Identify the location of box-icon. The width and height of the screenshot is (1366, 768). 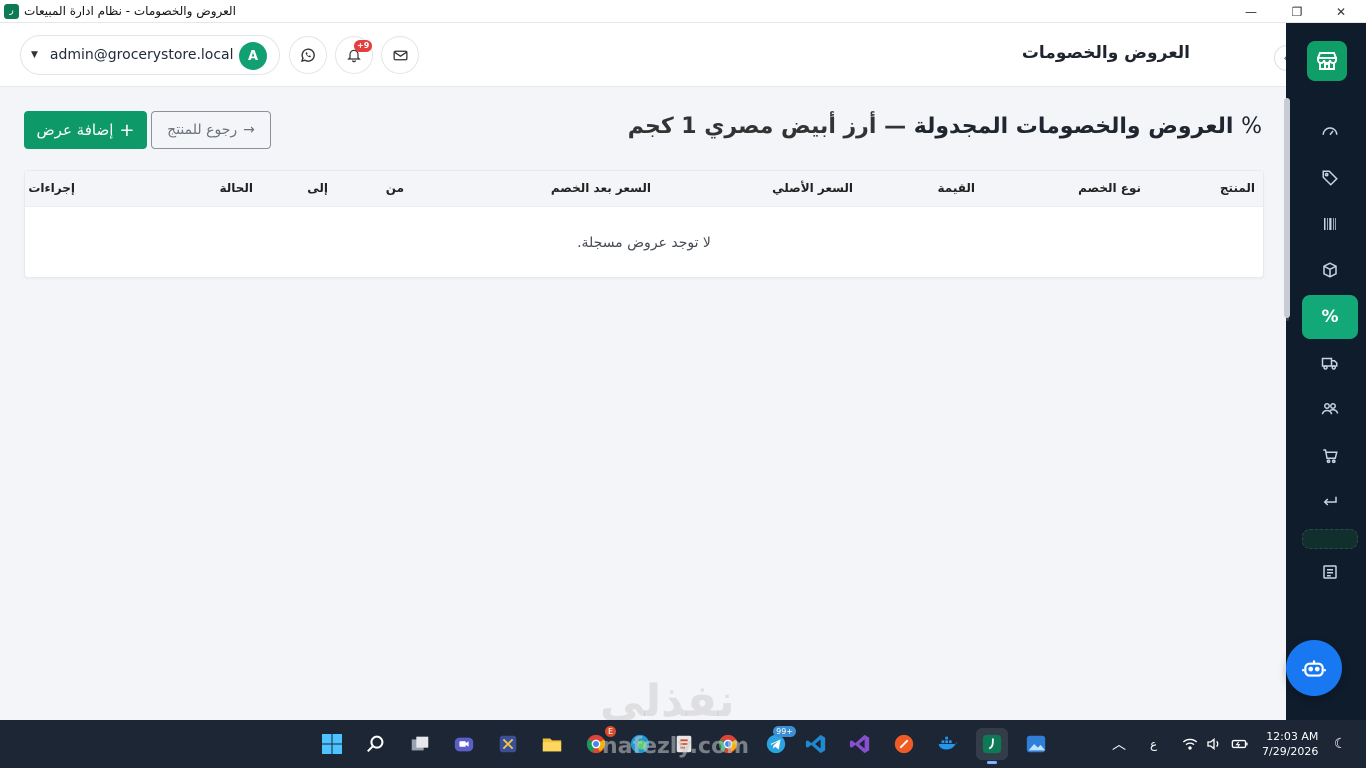
(1330, 270).